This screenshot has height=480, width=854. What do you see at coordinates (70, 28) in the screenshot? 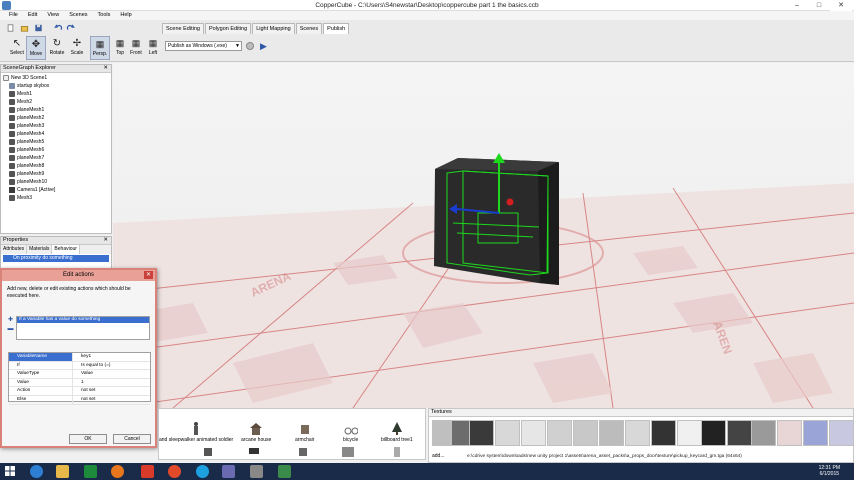
I see `redo-icon` at bounding box center [70, 28].